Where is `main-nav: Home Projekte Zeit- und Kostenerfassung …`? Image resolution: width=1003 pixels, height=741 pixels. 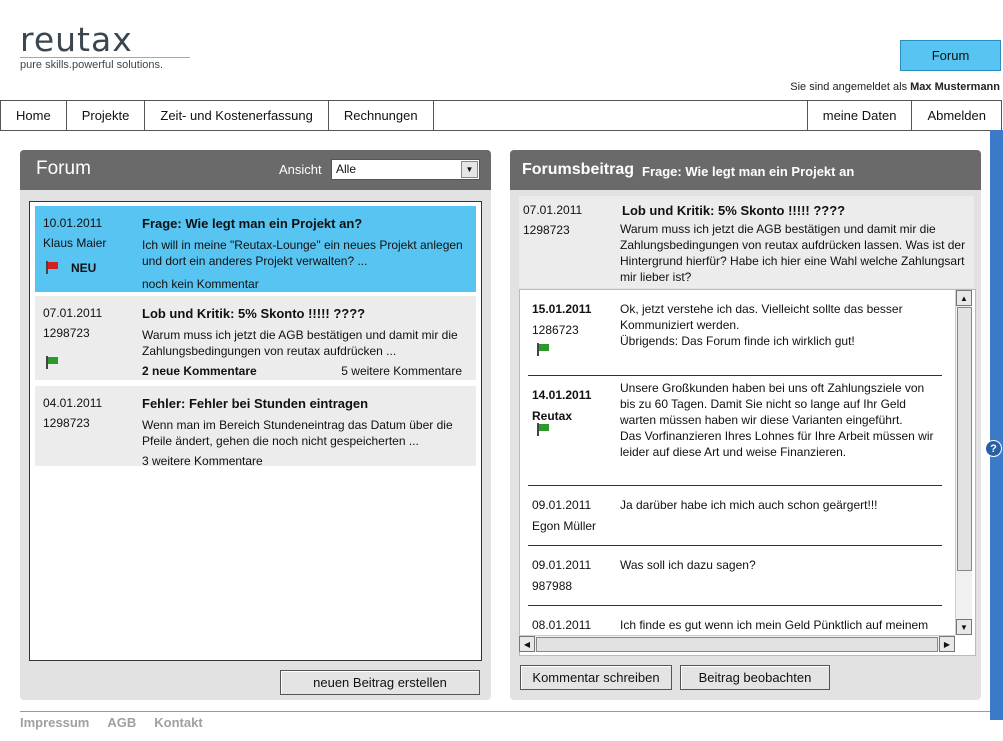 main-nav: Home Projekte Zeit- und Kostenerfassung … is located at coordinates (501, 115).